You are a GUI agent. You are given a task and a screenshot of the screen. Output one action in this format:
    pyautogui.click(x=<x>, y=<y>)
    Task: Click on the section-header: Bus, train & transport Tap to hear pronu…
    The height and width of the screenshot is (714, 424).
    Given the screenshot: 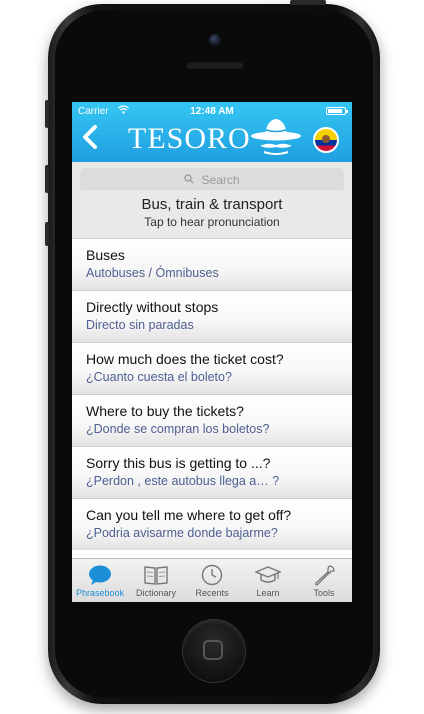 What is the action you would take?
    pyautogui.click(x=212, y=214)
    